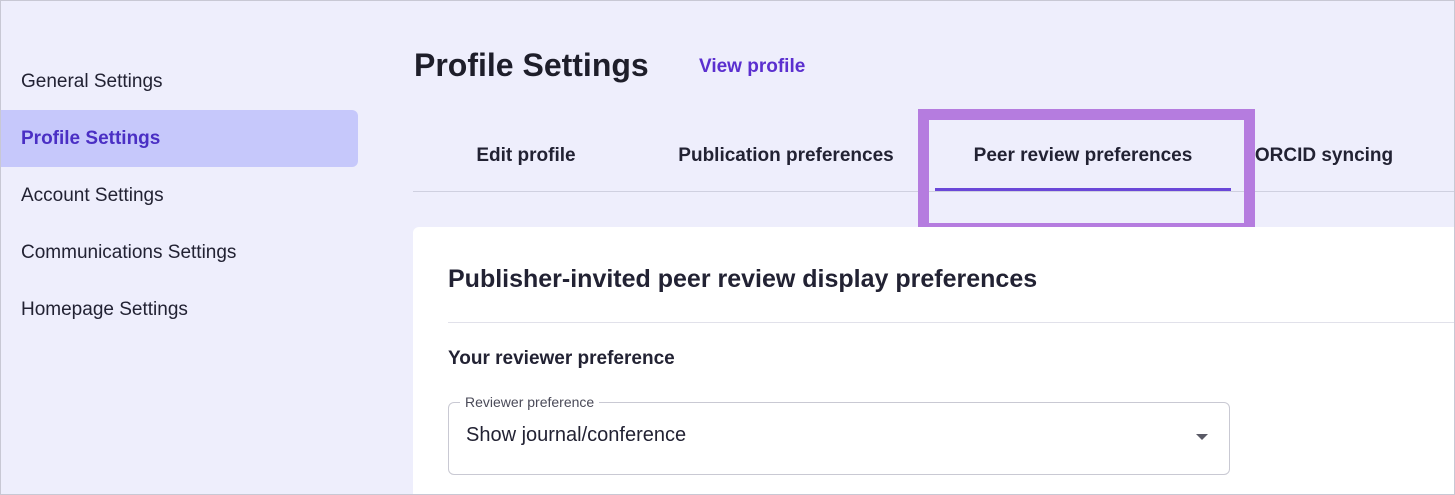 This screenshot has width=1455, height=495. I want to click on view-profile-link: View profile, so click(752, 67).